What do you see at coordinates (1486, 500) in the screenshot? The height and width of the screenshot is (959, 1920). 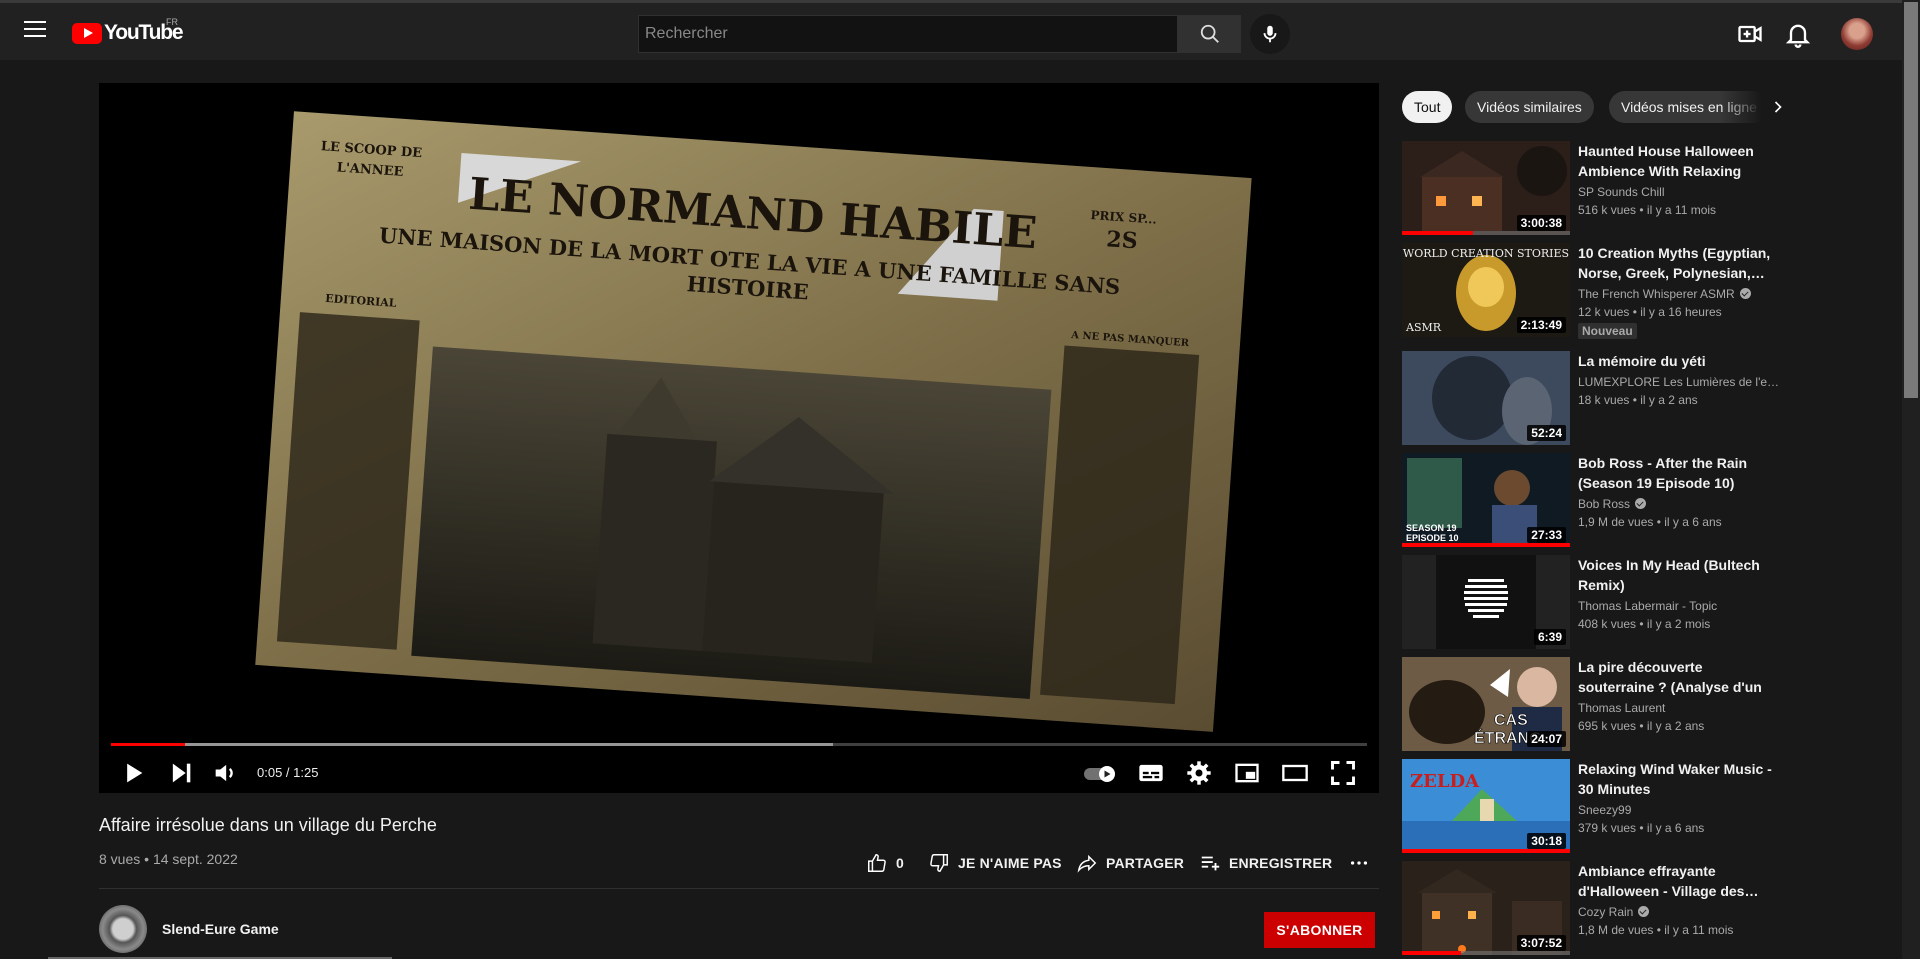 I see `video-thumbnail: SEASON 19 EPISODE 10 27:33` at bounding box center [1486, 500].